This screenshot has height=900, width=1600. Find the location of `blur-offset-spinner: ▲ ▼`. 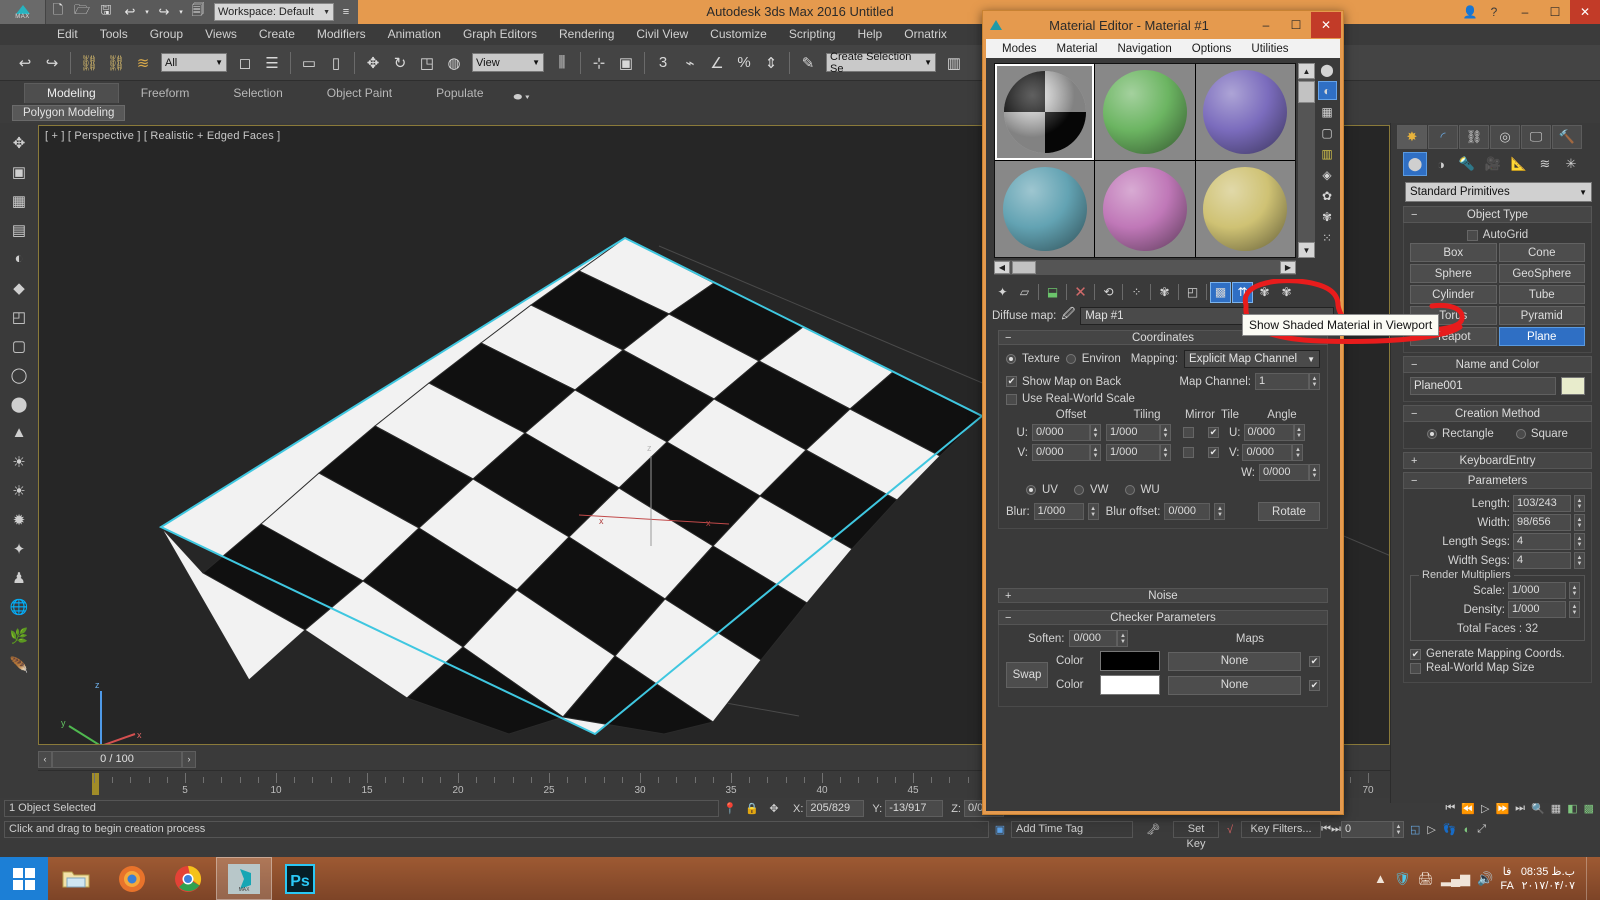

blur-offset-spinner: ▲ ▼ is located at coordinates (1220, 511).